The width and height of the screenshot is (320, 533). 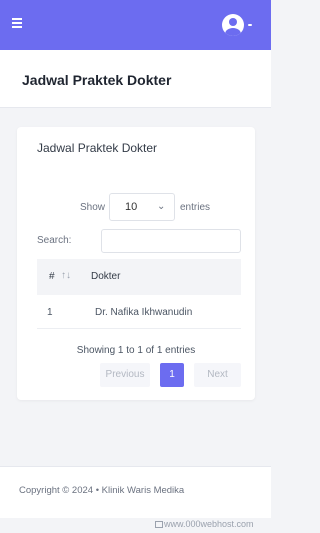 I want to click on entries-label: entries, so click(x=195, y=207).